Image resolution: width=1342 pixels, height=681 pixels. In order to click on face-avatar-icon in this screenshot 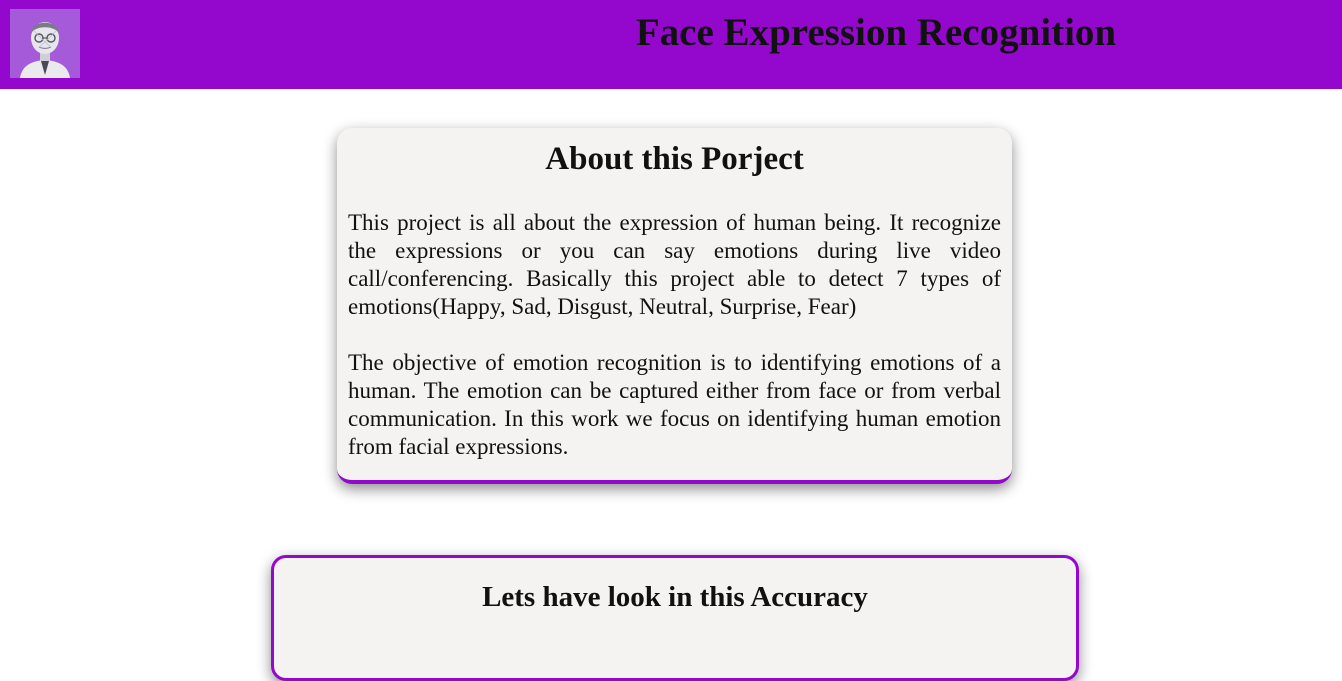, I will do `click(45, 43)`.